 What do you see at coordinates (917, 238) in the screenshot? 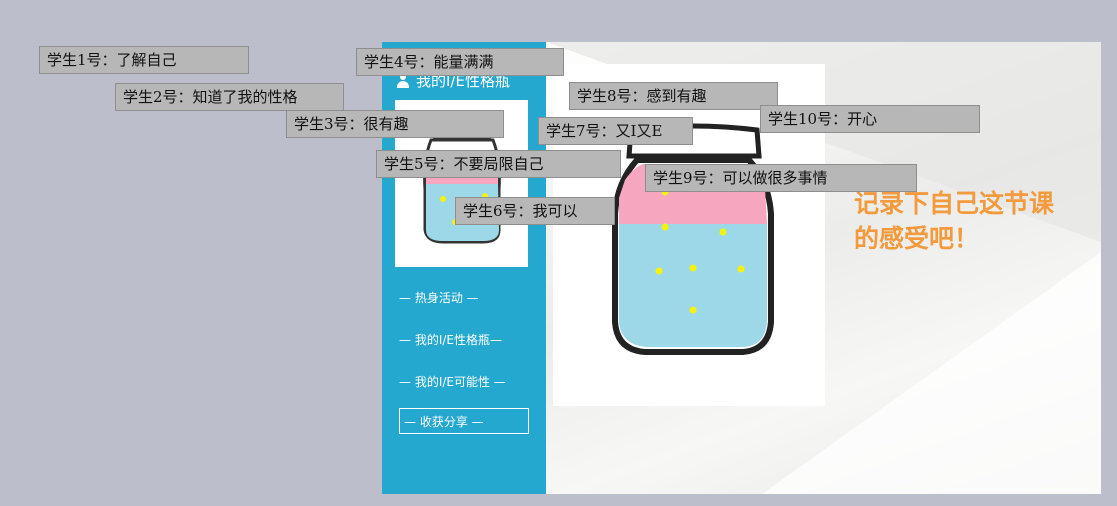
I see `prompt-line-2: 的感受吧！` at bounding box center [917, 238].